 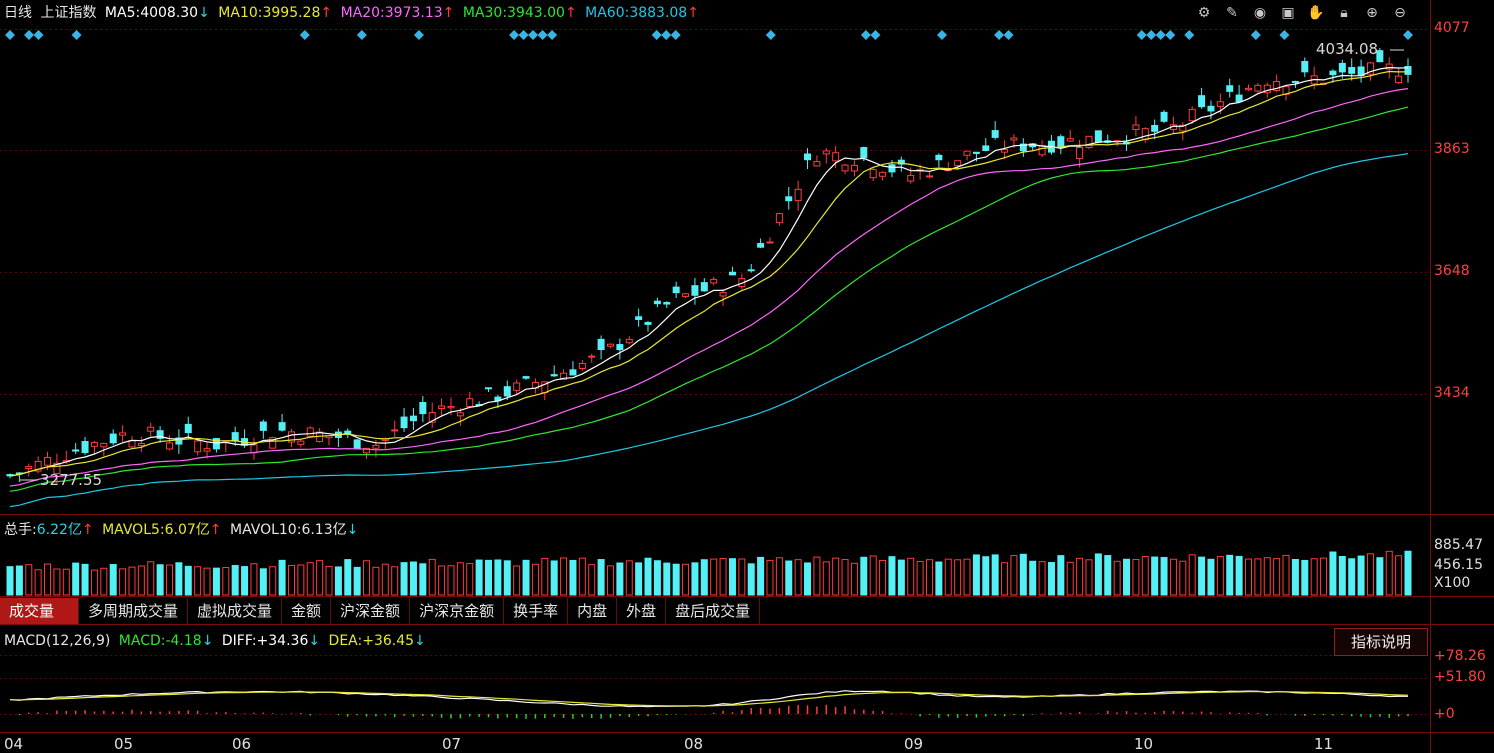 I want to click on tab-turnover-rate: 换手率, so click(x=536, y=611).